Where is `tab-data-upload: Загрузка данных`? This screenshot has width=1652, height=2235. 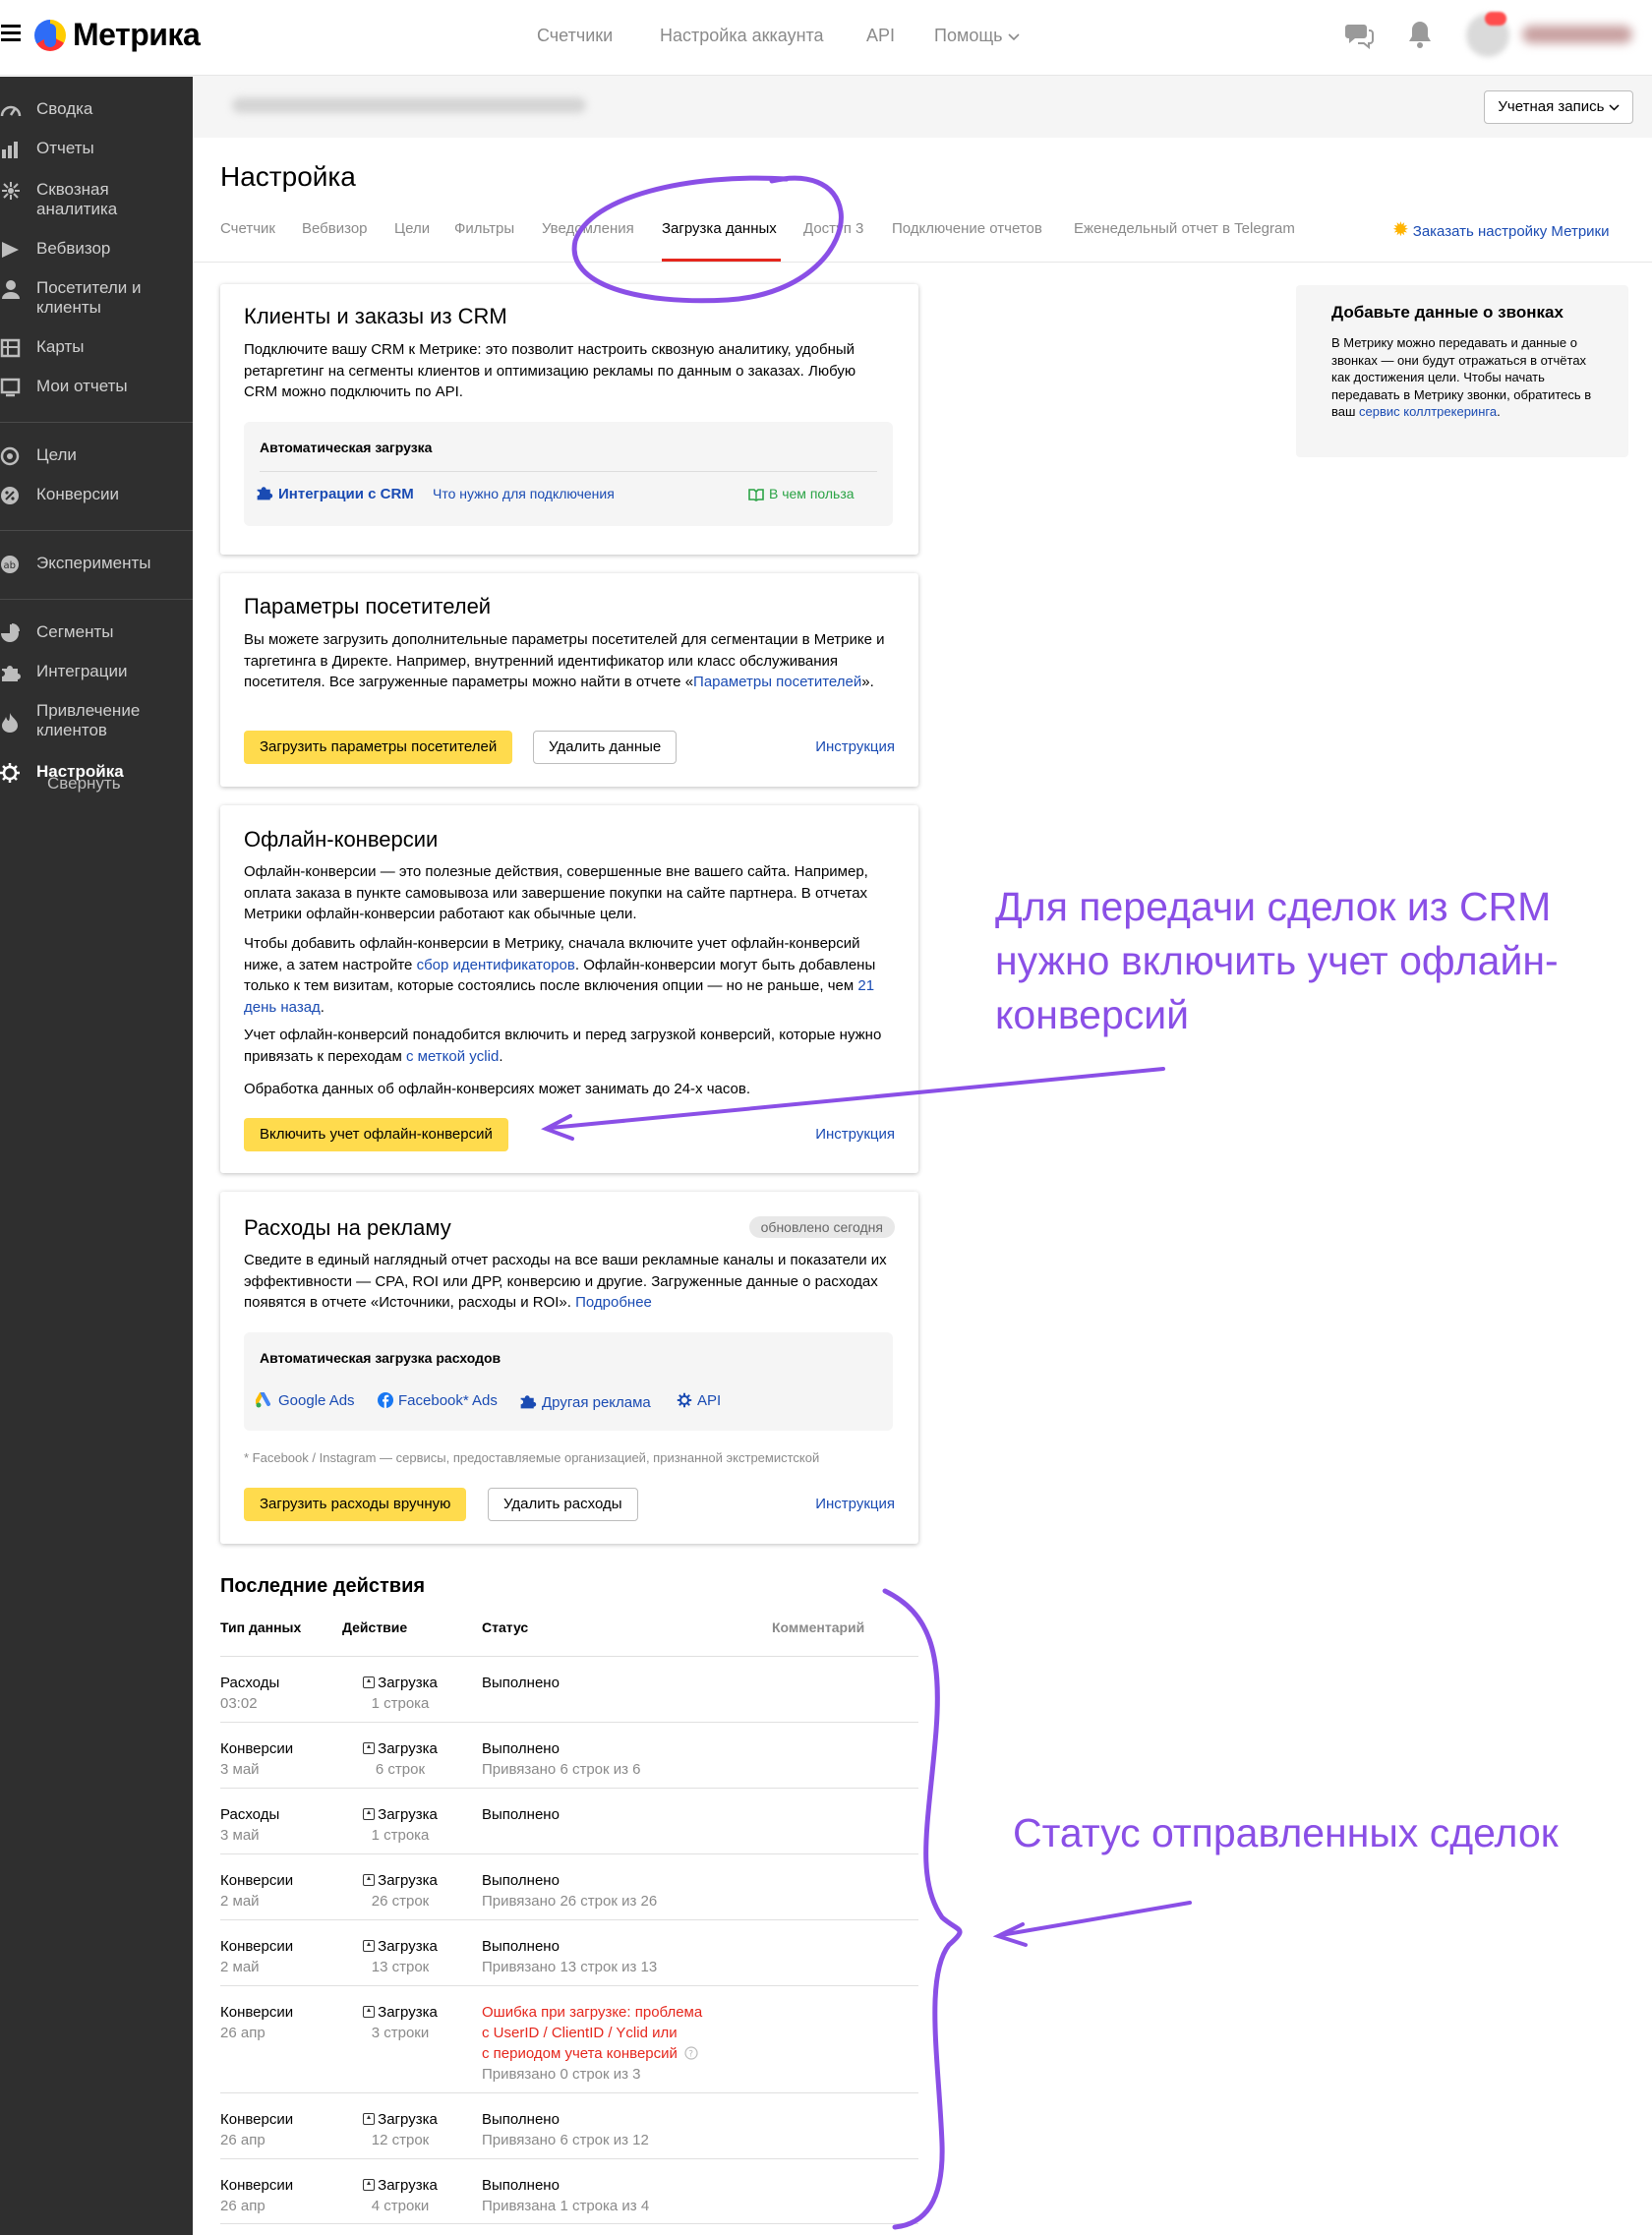 tab-data-upload: Загрузка данных is located at coordinates (719, 228).